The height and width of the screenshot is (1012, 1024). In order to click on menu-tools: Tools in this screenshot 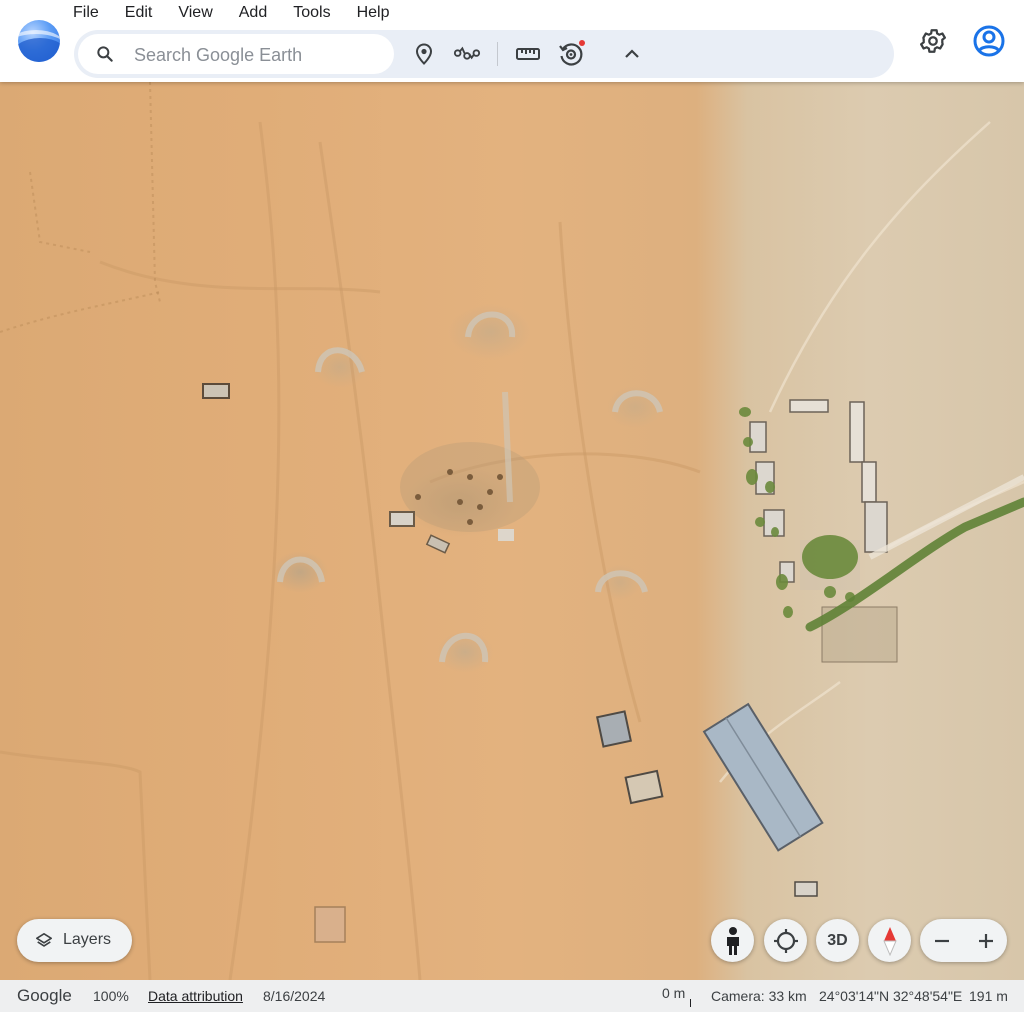, I will do `click(311, 13)`.